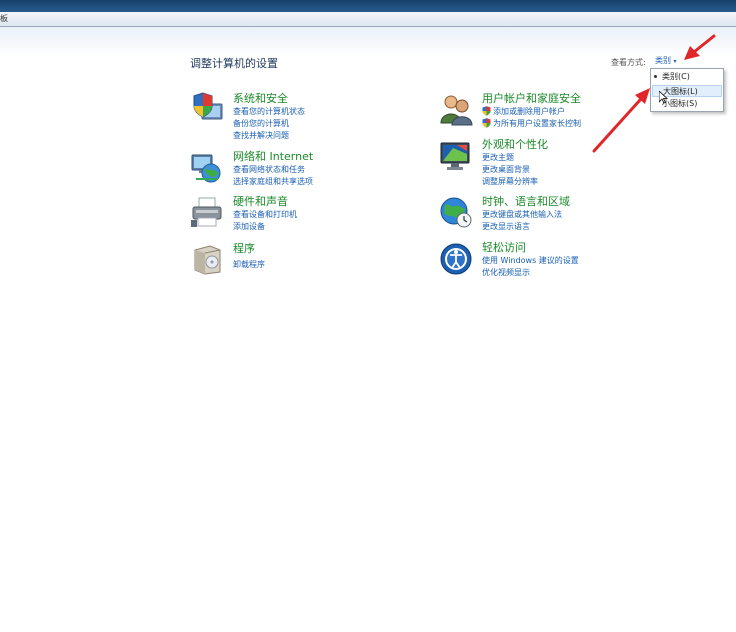 This screenshot has height=632, width=736. Describe the element at coordinates (687, 77) in the screenshot. I see `menu-item-category: 类别(C)` at that location.